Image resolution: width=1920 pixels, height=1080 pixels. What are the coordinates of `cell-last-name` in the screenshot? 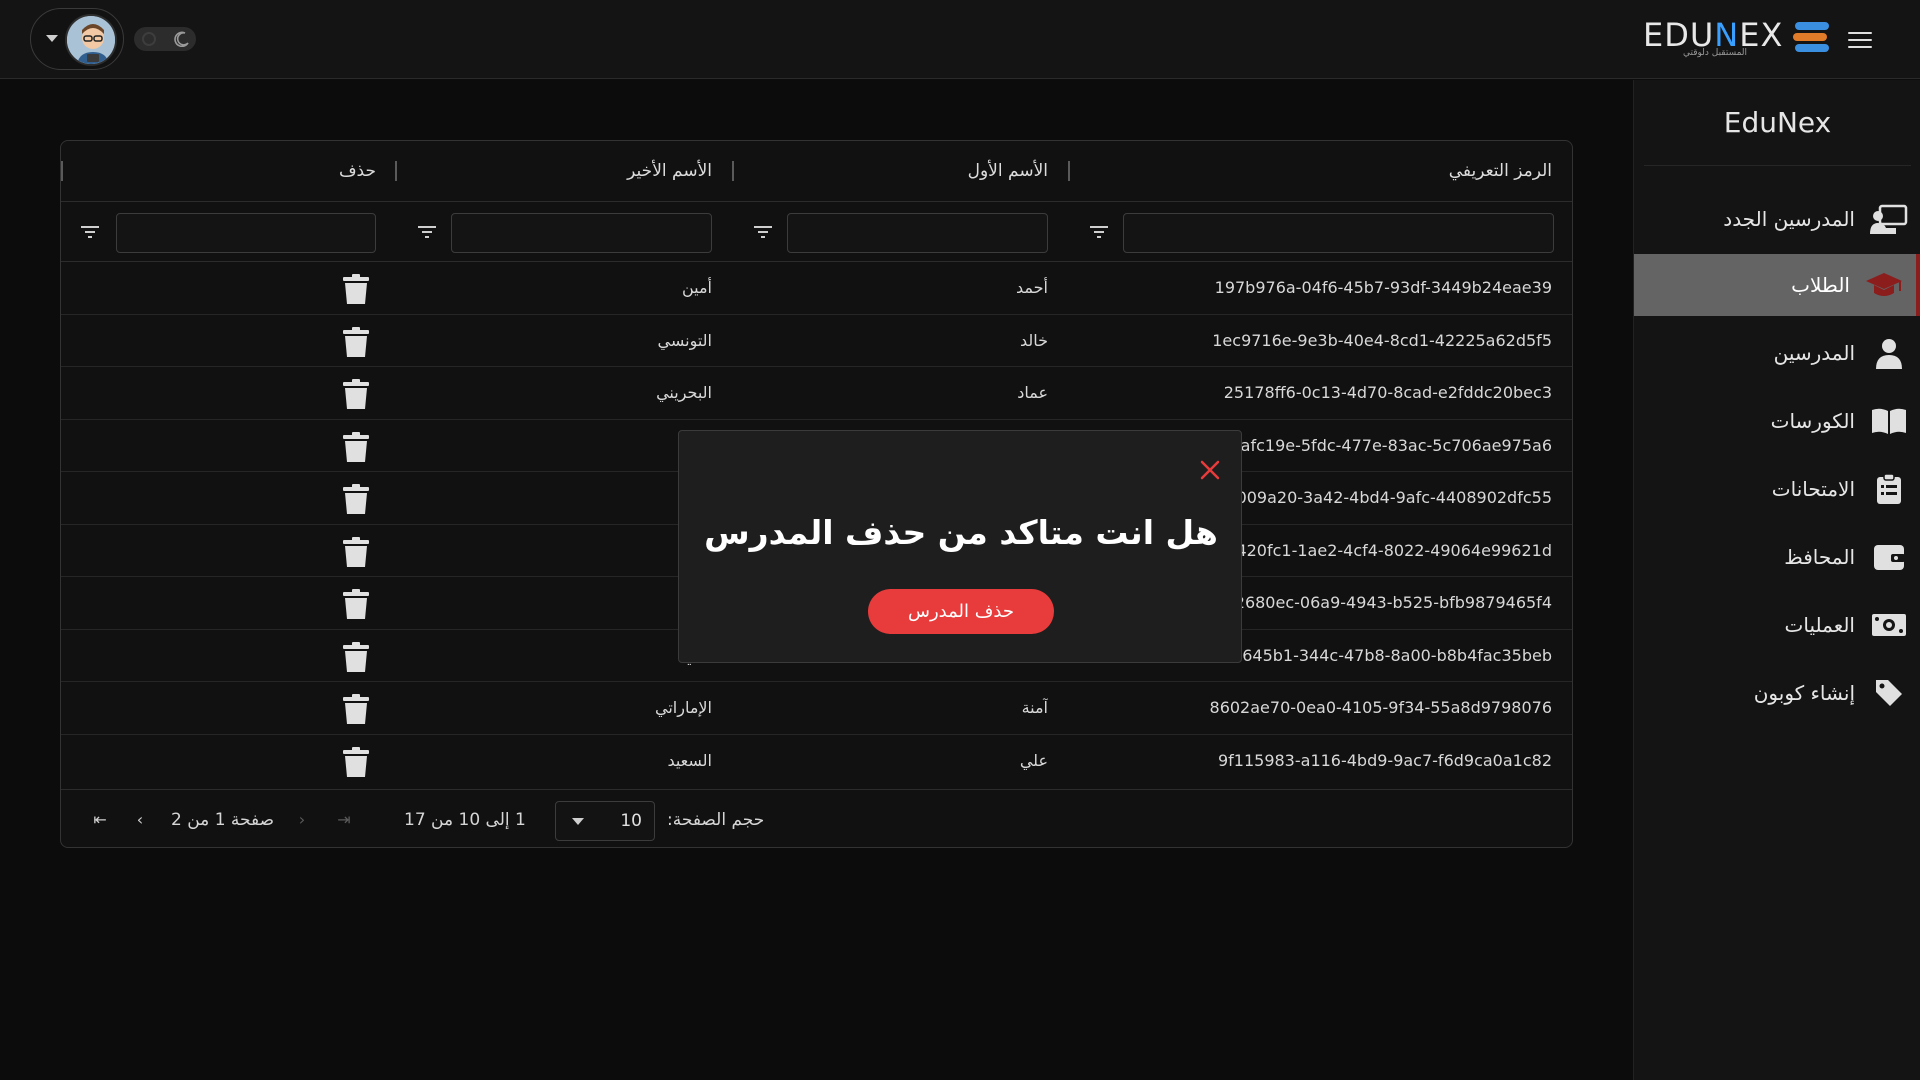 It's located at (586, 498).